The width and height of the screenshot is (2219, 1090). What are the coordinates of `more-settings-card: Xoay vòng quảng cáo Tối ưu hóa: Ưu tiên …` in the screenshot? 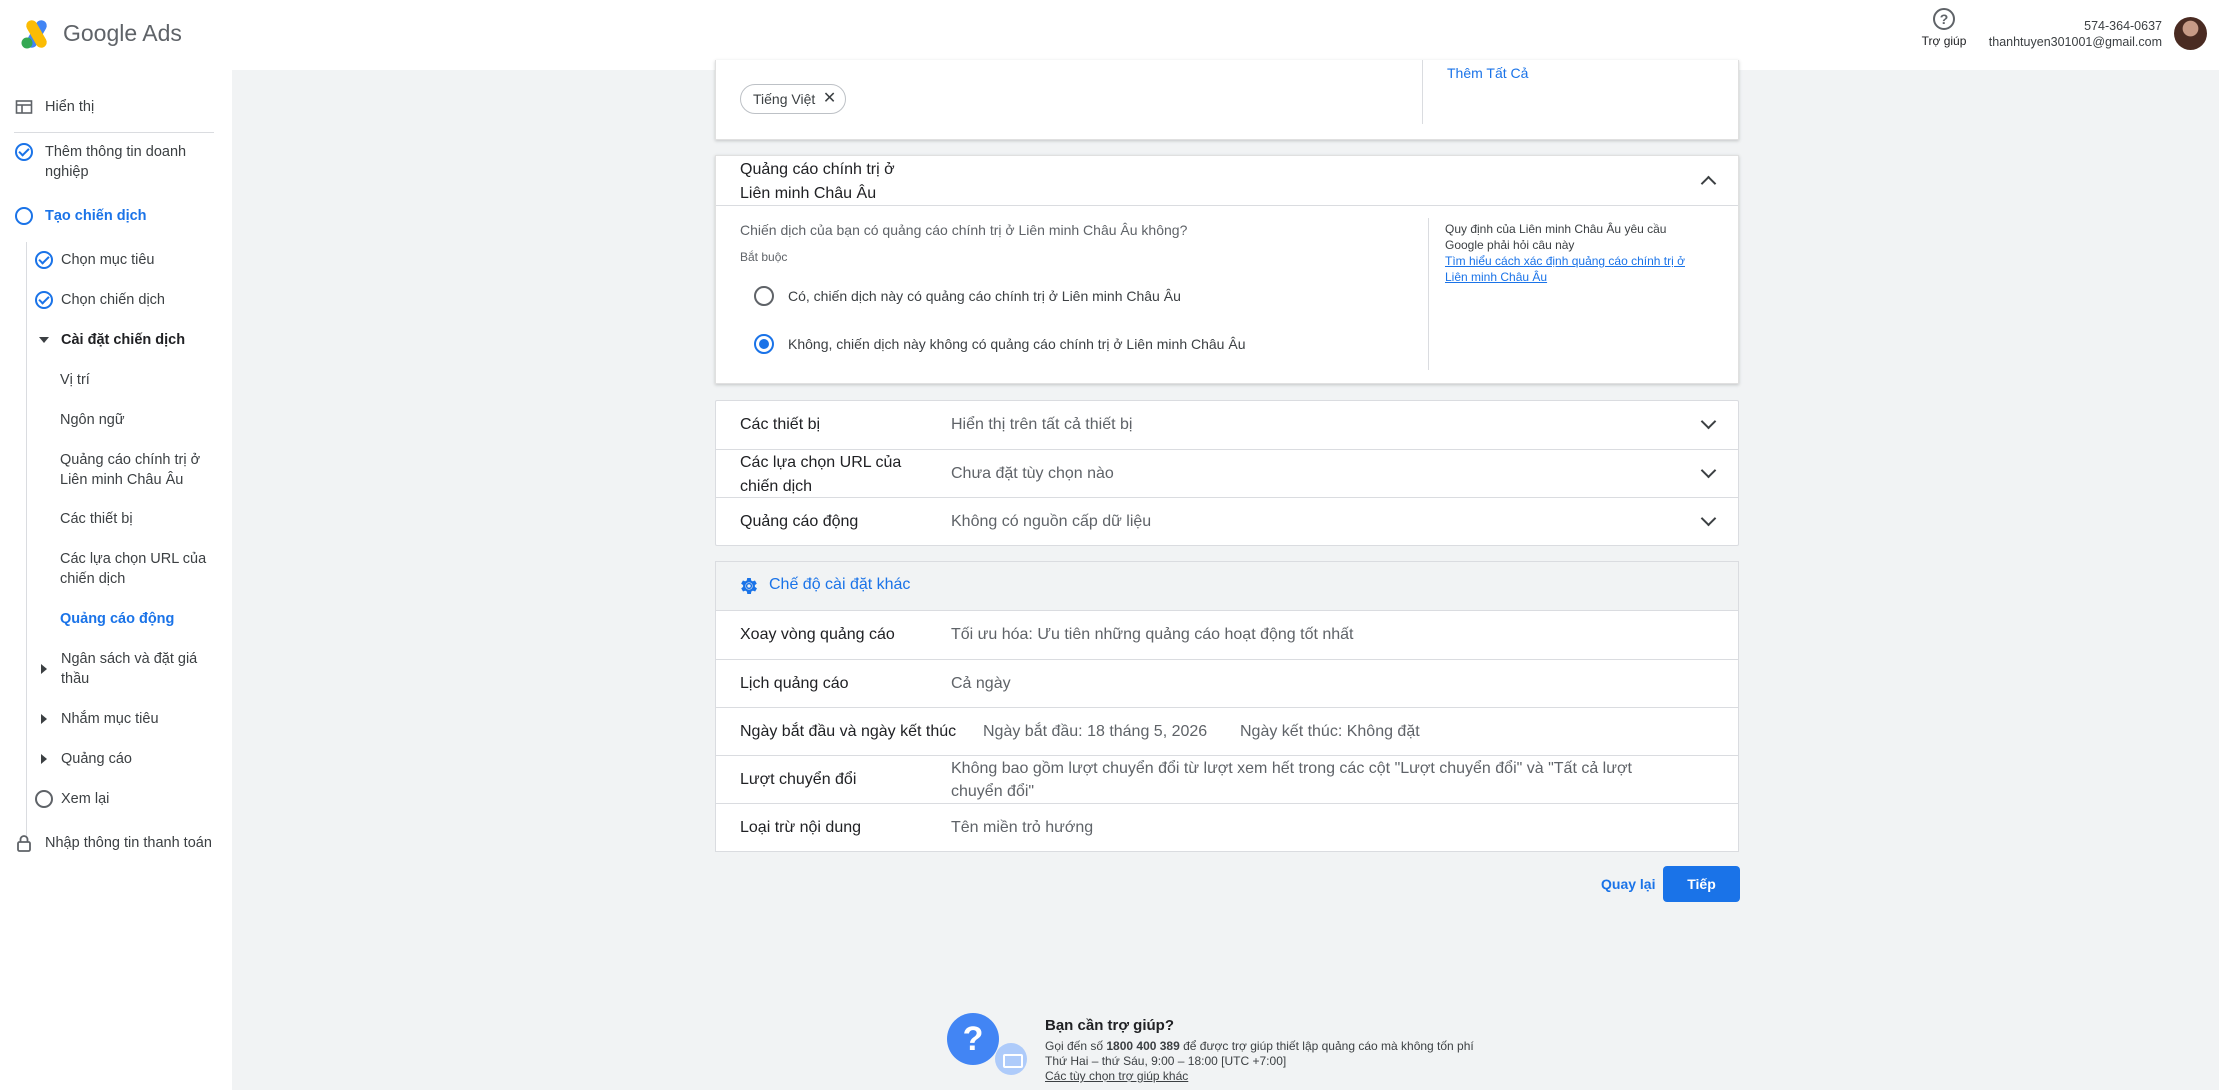 It's located at (1227, 731).